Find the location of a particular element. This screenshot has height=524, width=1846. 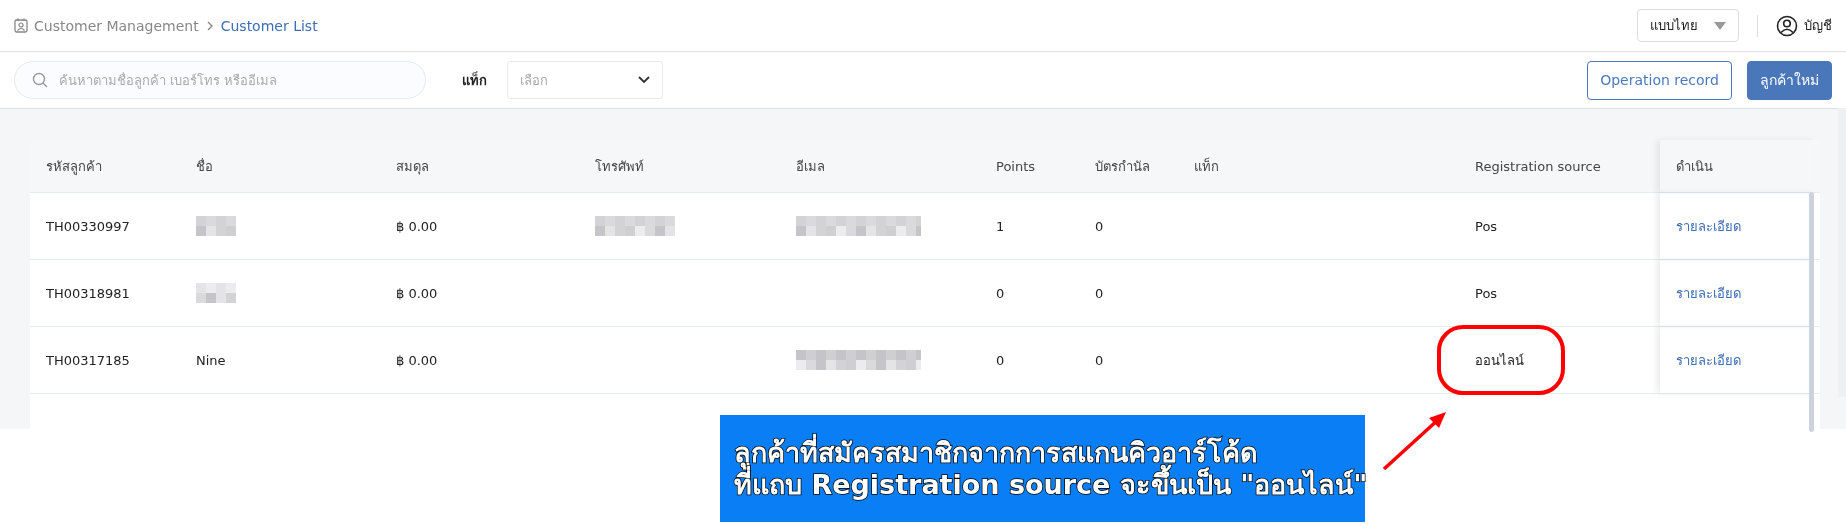

scrollbar is located at coordinates (1811, 312).